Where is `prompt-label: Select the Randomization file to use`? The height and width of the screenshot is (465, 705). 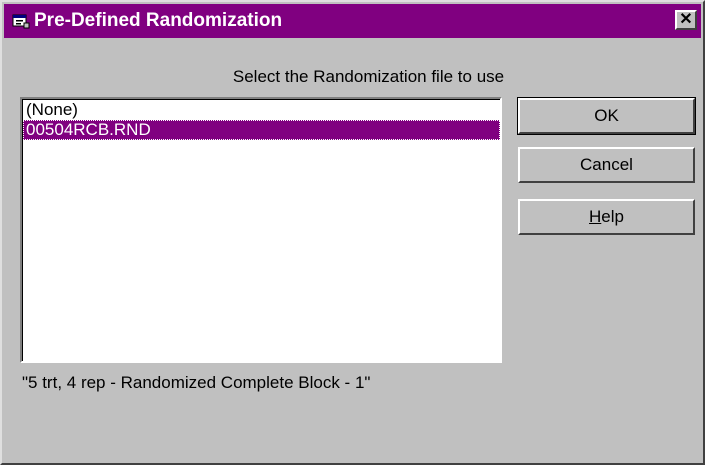 prompt-label: Select the Randomization file to use is located at coordinates (353, 77).